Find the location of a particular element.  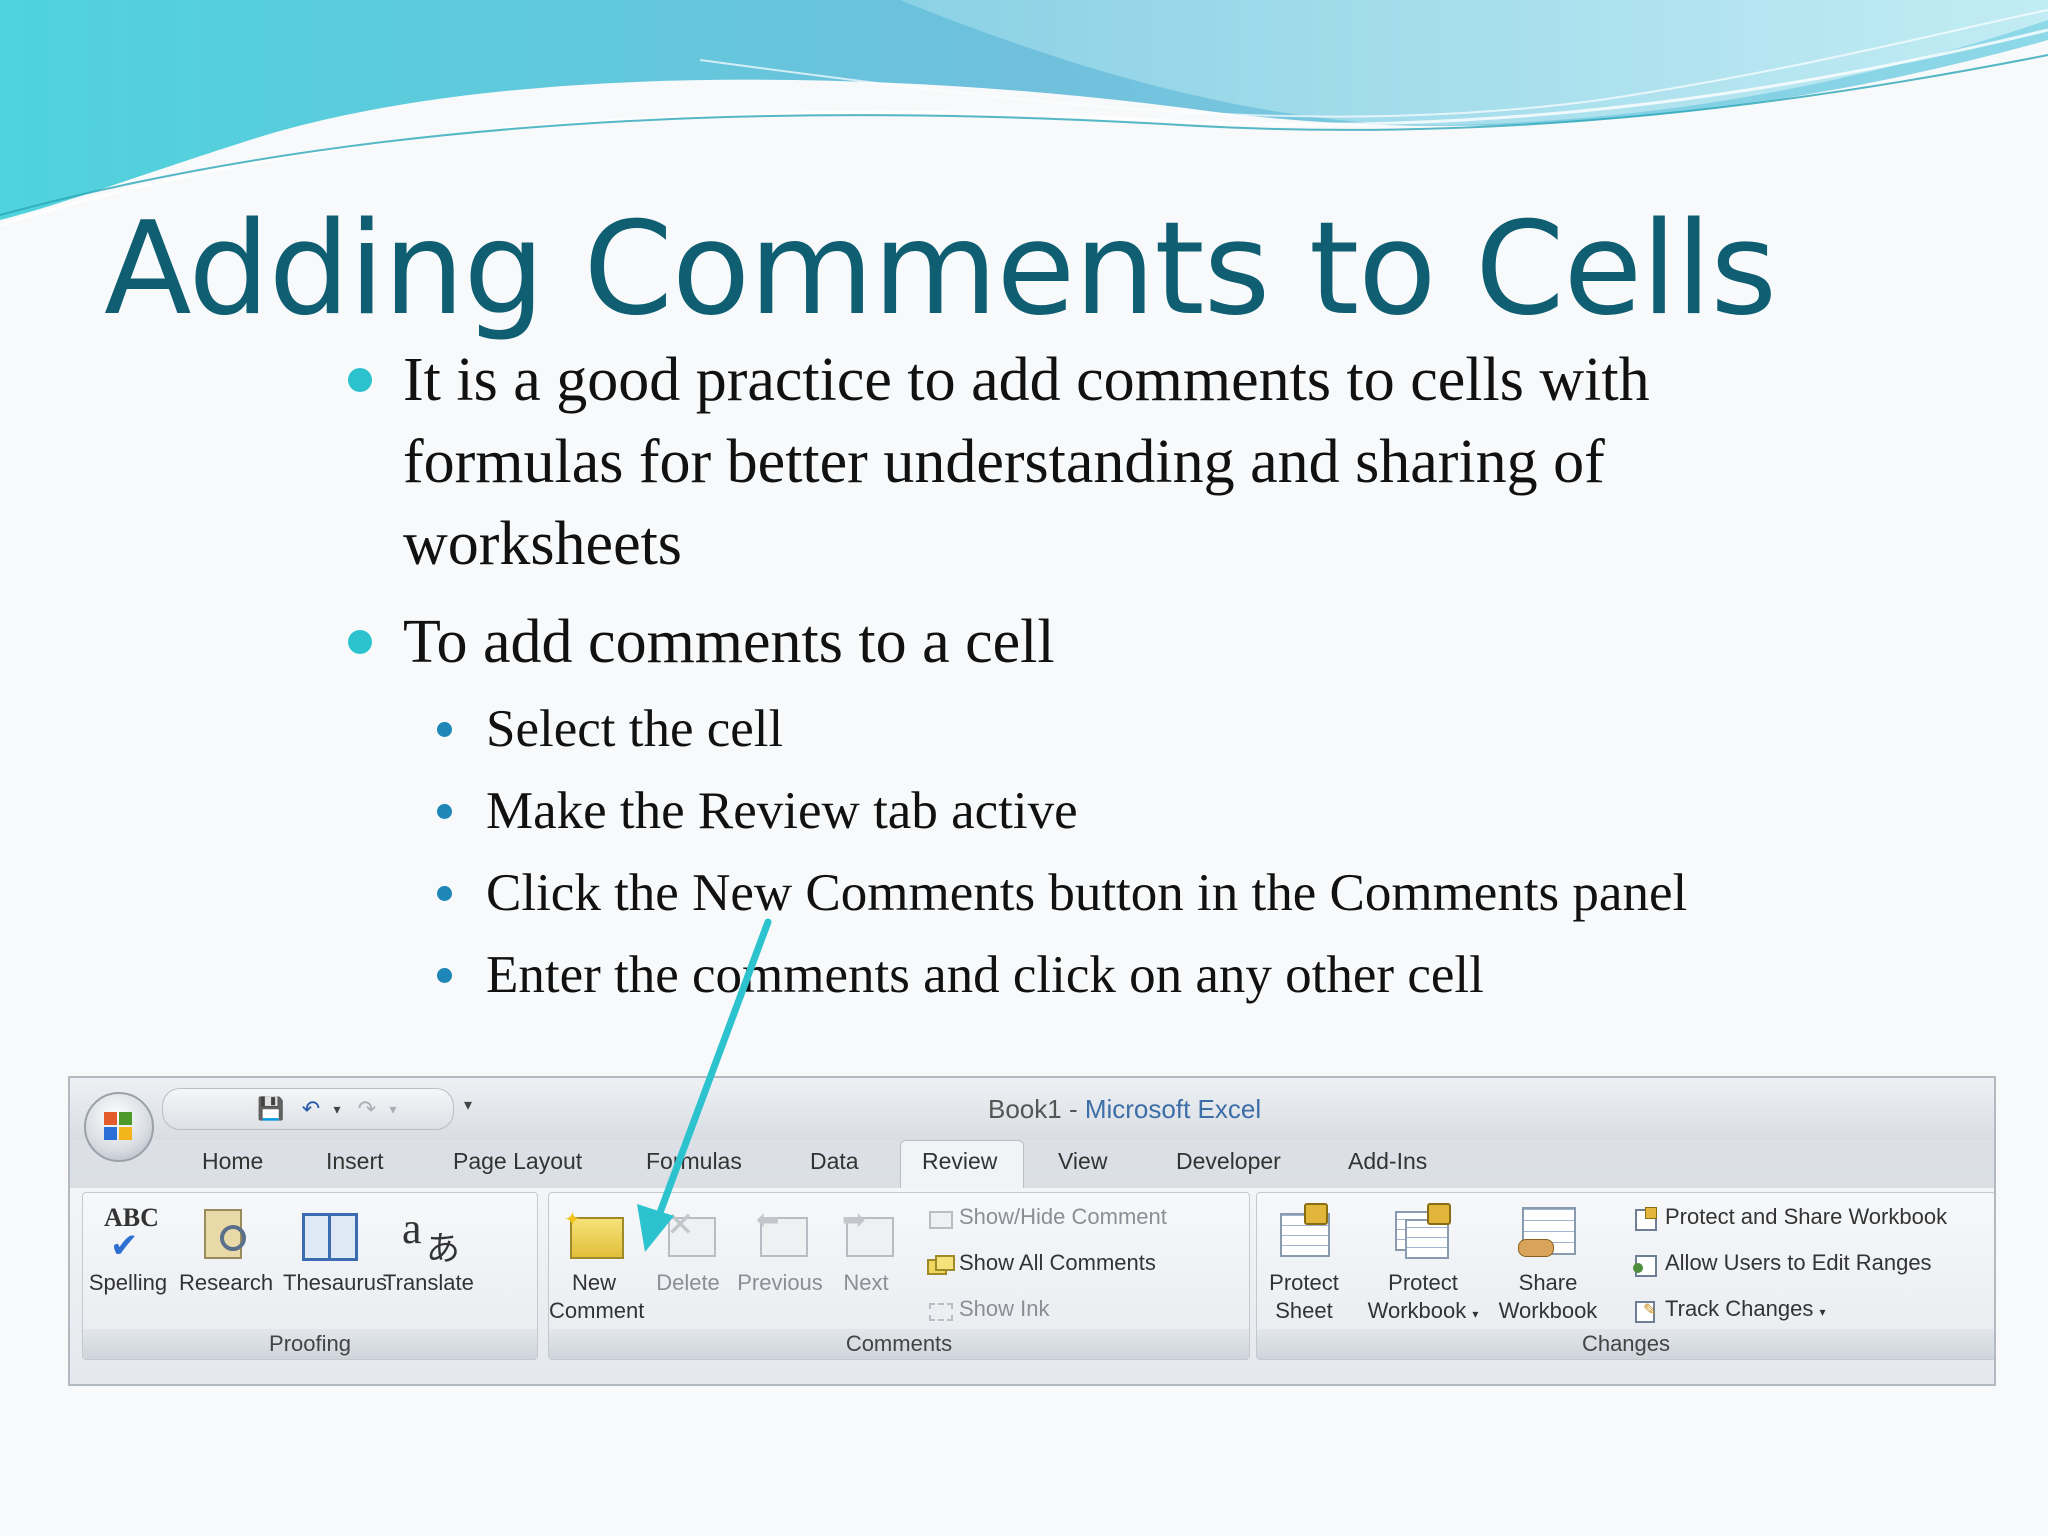

thesaurus-button: Thesaurus is located at coordinates (335, 1250).